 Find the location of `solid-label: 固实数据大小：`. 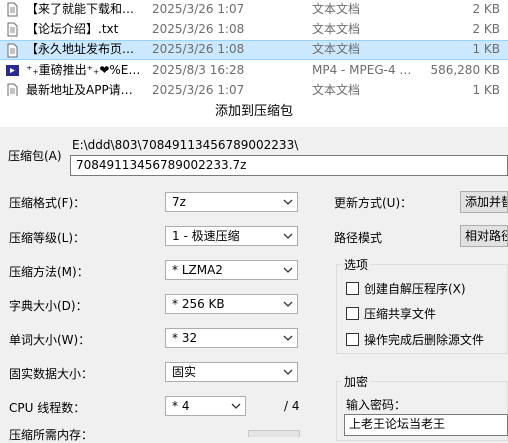

solid-label: 固实数据大小： is located at coordinates (51, 374).